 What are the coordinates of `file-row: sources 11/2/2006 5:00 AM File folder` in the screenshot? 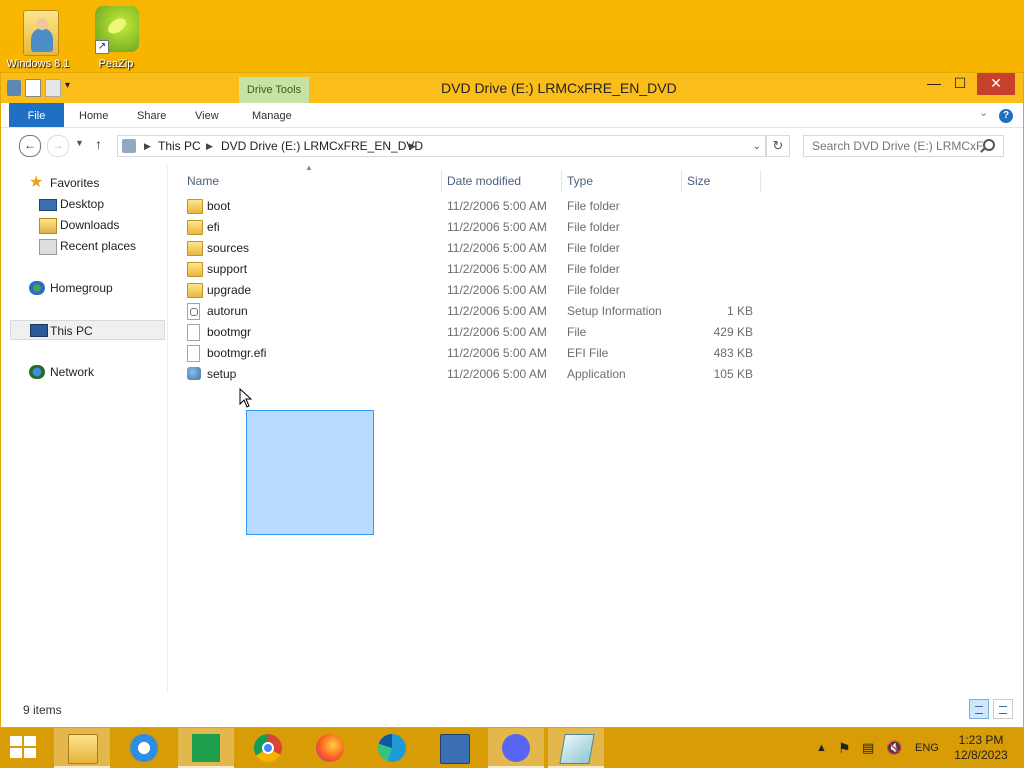 It's located at (471, 248).